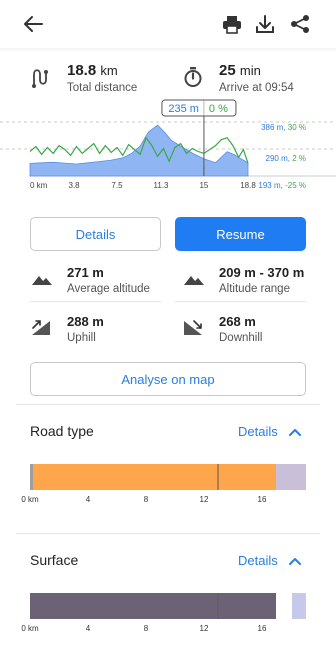 The width and height of the screenshot is (336, 654). I want to click on surface-title: Surface, so click(54, 560).